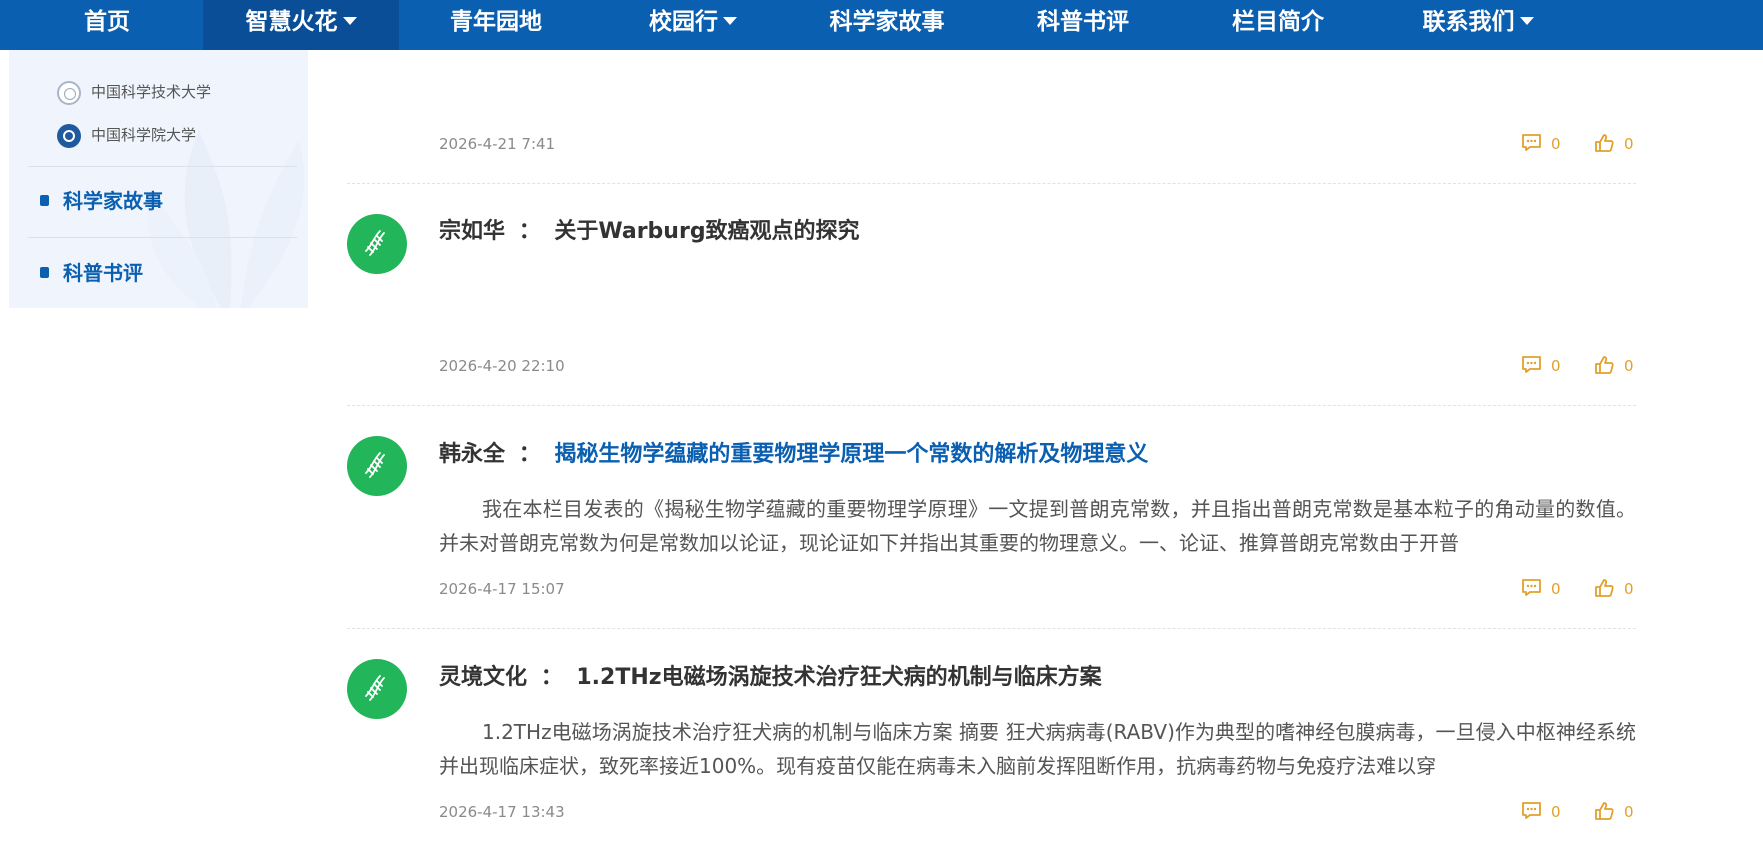 Image resolution: width=1763 pixels, height=842 pixels. I want to click on nav-label: 智慧火花, so click(291, 22).